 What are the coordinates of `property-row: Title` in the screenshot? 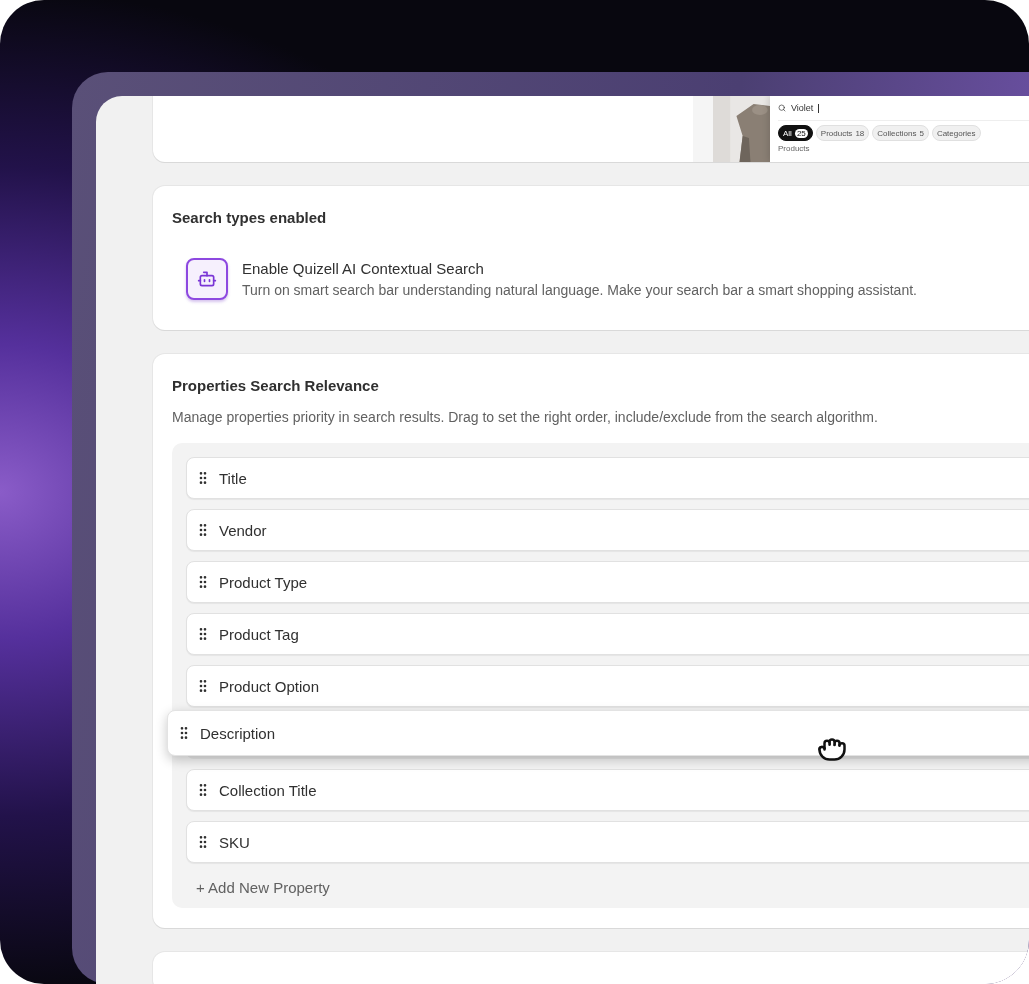 It's located at (607, 478).